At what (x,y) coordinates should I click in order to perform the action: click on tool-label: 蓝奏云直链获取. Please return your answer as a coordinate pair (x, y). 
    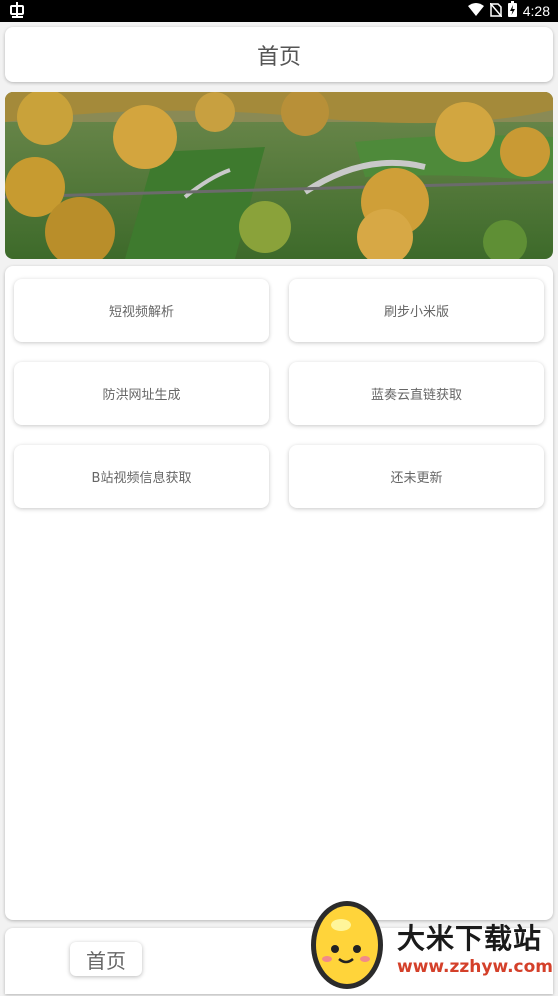
    Looking at the image, I should click on (416, 395).